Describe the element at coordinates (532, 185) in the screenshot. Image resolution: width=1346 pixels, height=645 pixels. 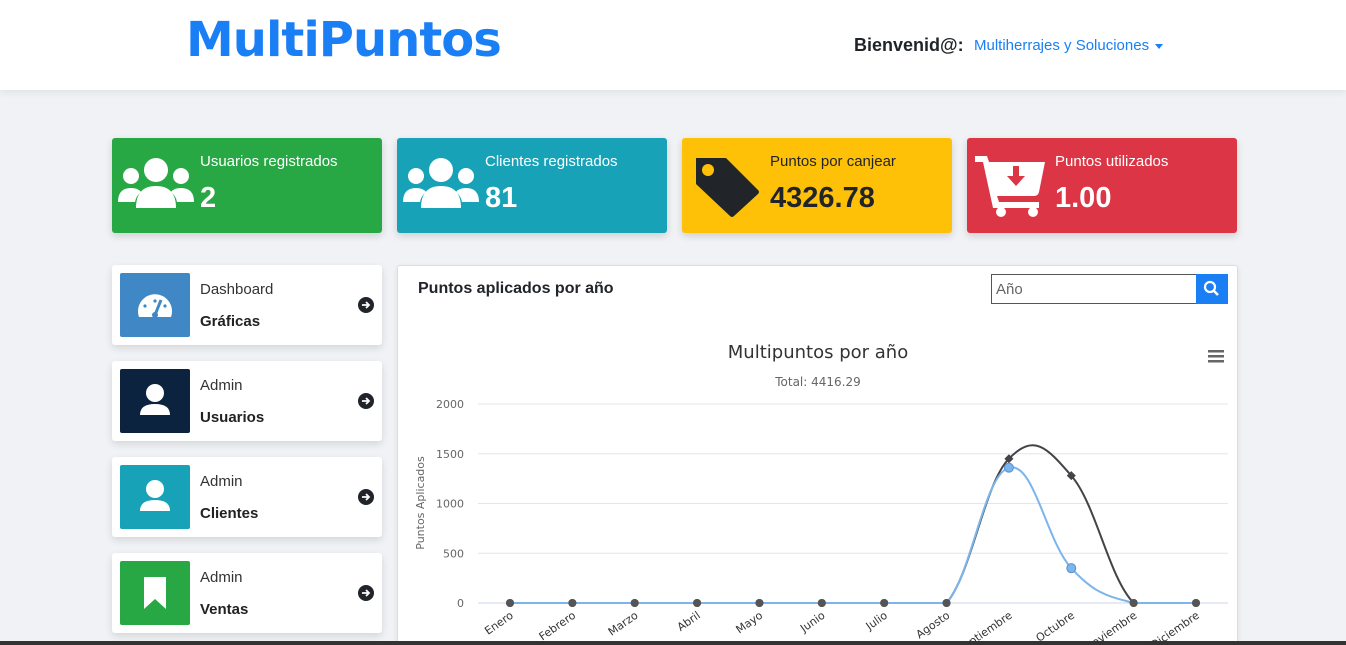
I see `stat-card-clientes: Clientes registrados 81` at that location.